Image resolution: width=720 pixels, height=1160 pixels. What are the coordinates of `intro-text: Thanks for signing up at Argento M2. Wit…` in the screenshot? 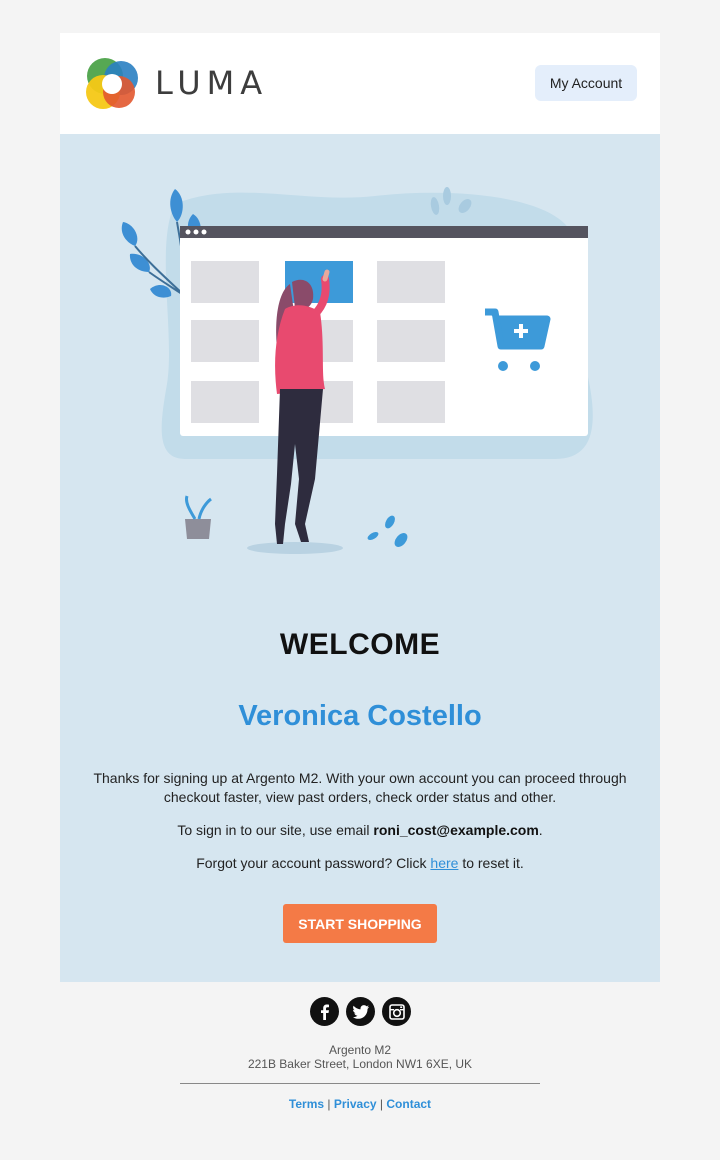 It's located at (360, 787).